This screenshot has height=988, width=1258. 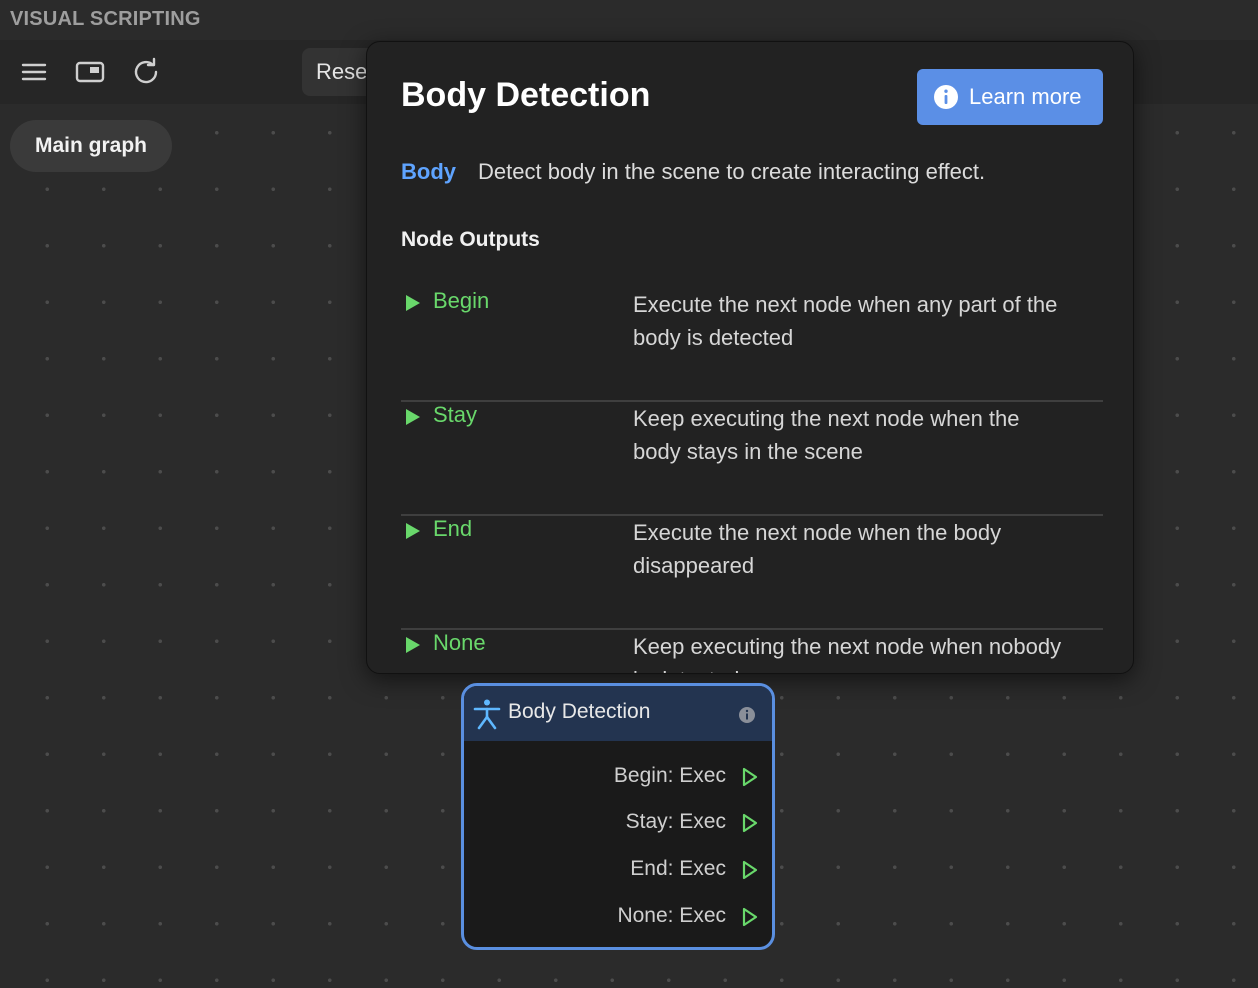 I want to click on learn-more-button: Learn more, so click(x=1010, y=97).